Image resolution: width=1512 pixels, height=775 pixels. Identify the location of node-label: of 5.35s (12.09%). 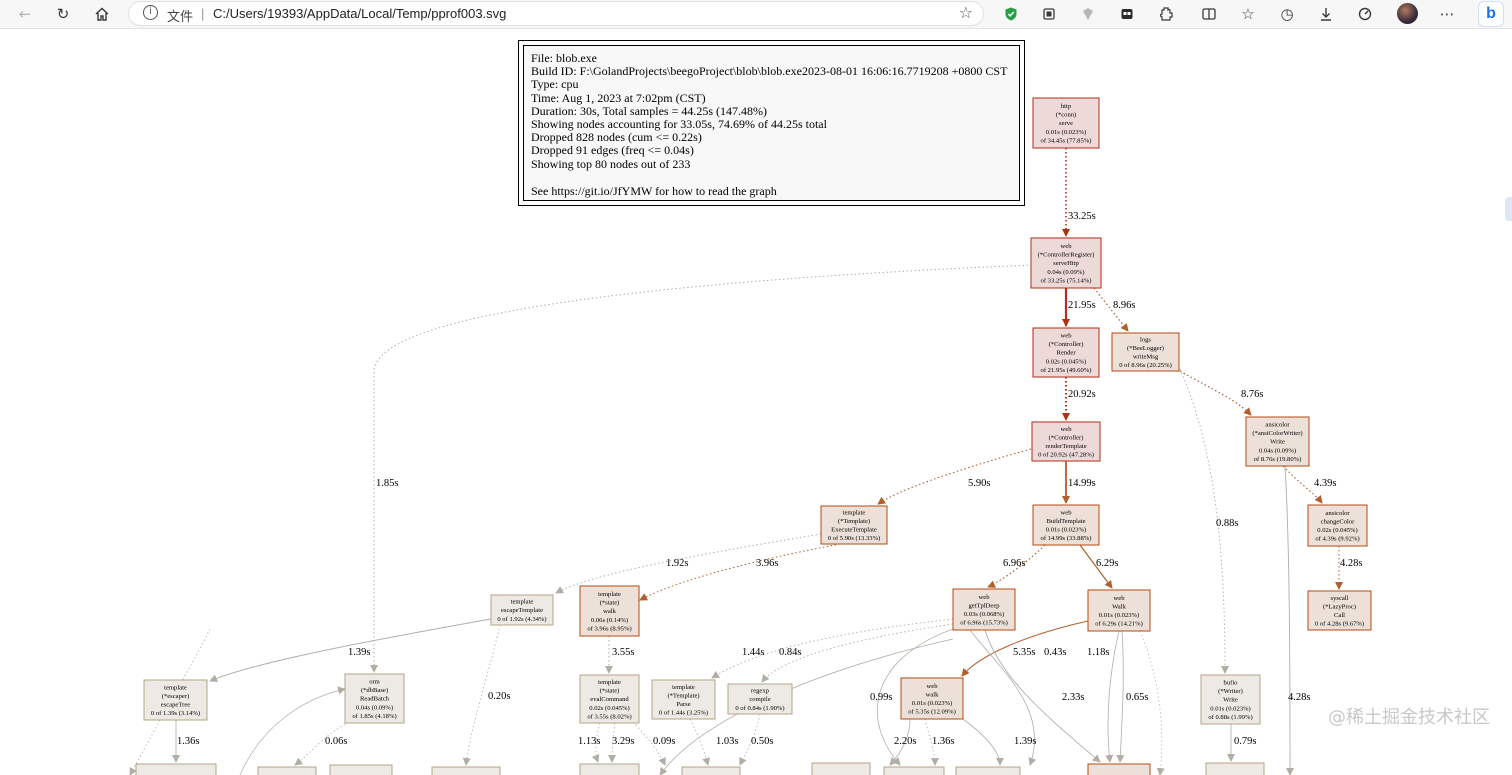
(932, 712).